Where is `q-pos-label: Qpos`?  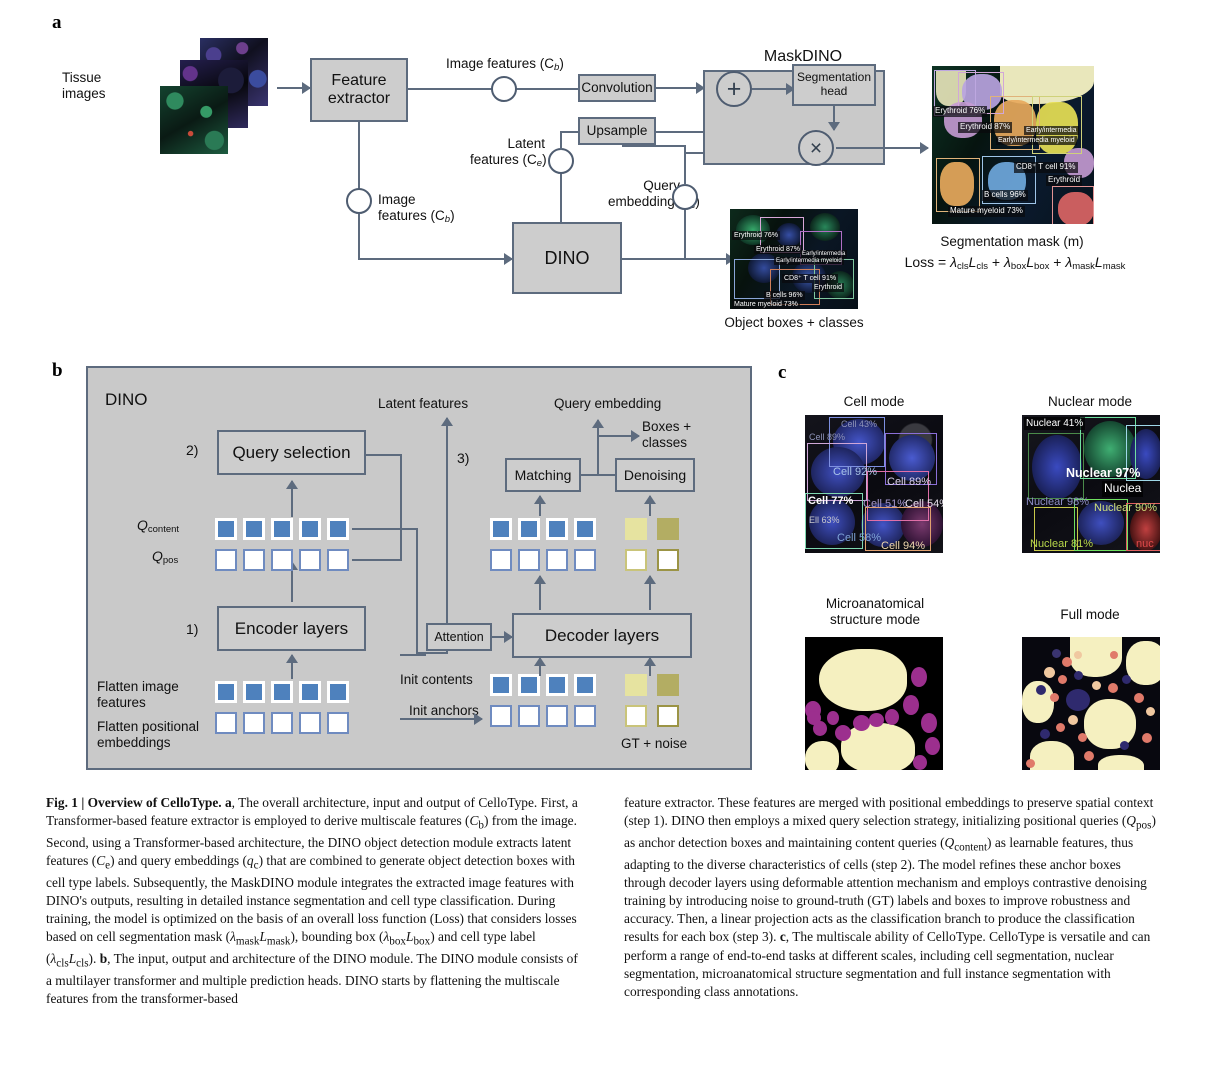 q-pos-label: Qpos is located at coordinates (165, 557).